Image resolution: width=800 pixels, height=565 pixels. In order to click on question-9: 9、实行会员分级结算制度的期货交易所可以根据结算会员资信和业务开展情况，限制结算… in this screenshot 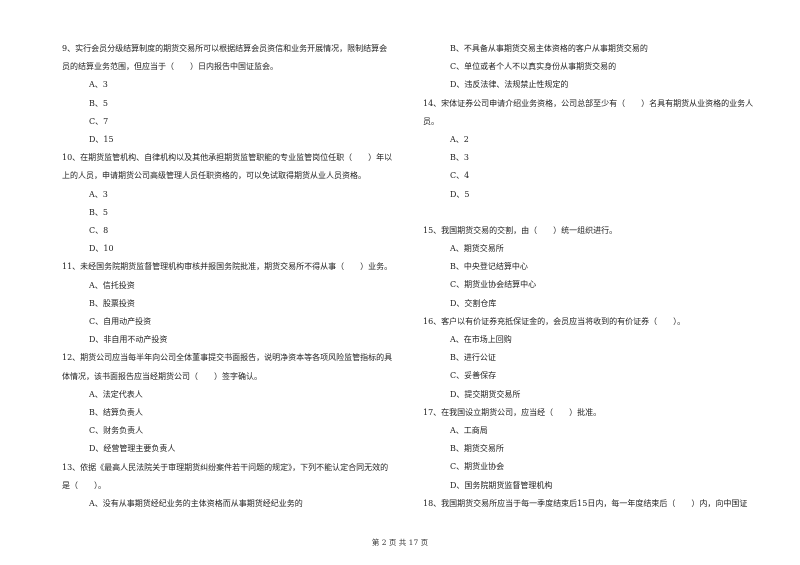, I will do `click(232, 94)`.